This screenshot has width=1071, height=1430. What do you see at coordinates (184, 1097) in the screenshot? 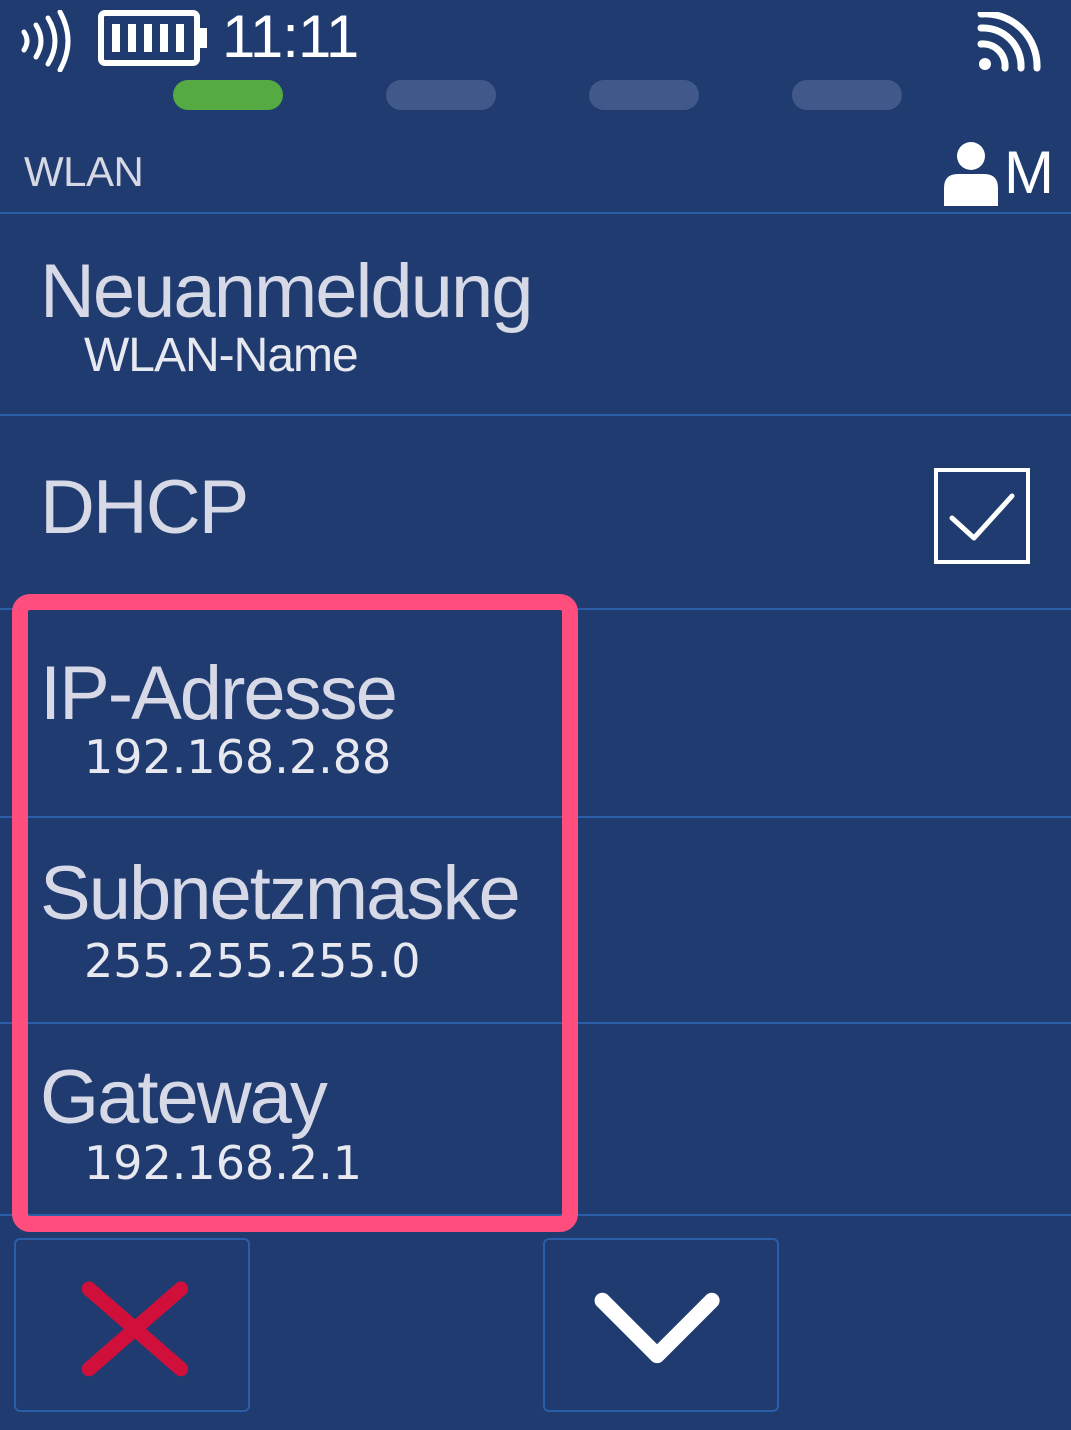
I see `gateway-row-title: Gateway` at bounding box center [184, 1097].